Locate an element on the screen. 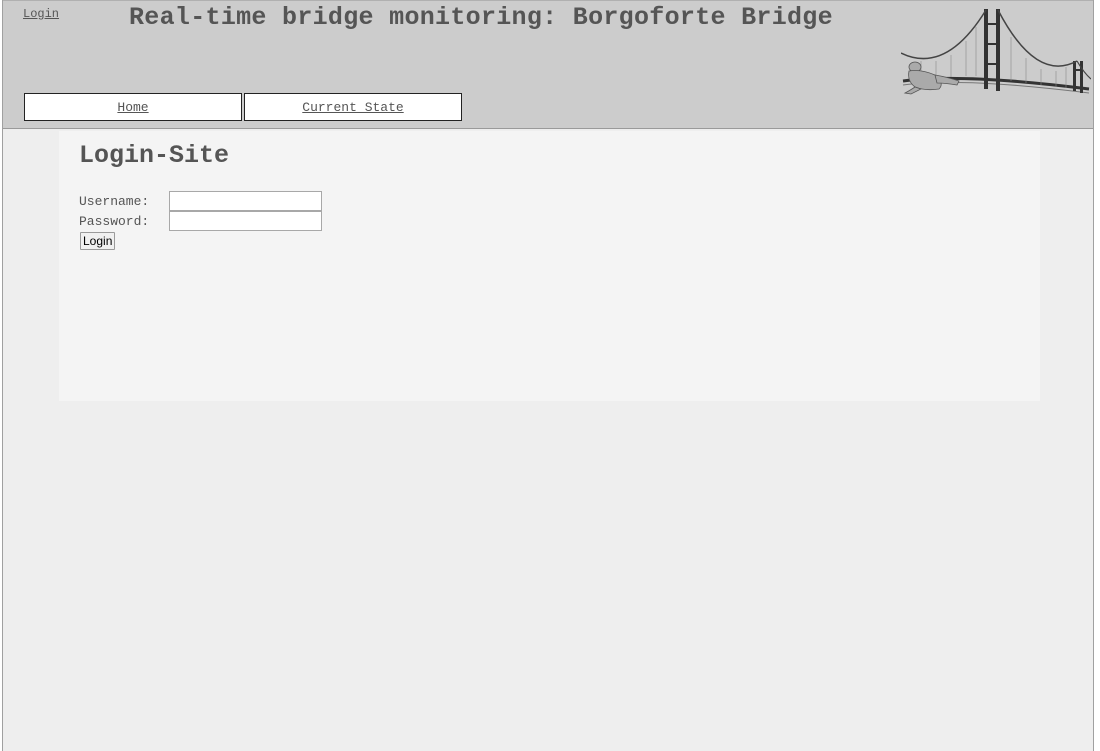 The height and width of the screenshot is (751, 1100). login-link: Login is located at coordinates (41, 14).